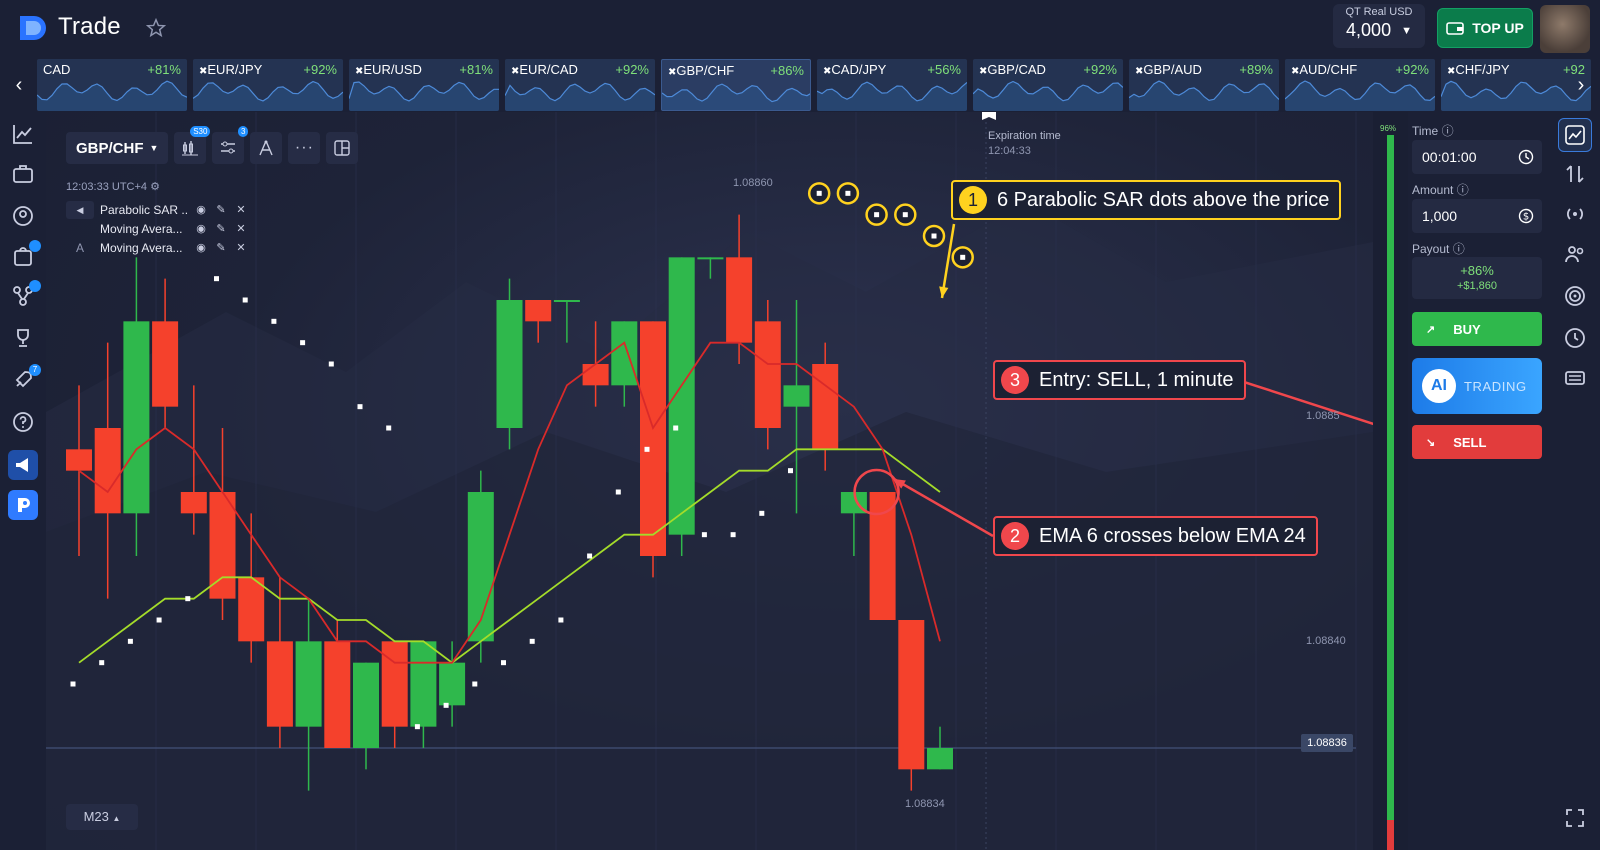  I want to click on chevron-up-icon: ▲, so click(116, 818).